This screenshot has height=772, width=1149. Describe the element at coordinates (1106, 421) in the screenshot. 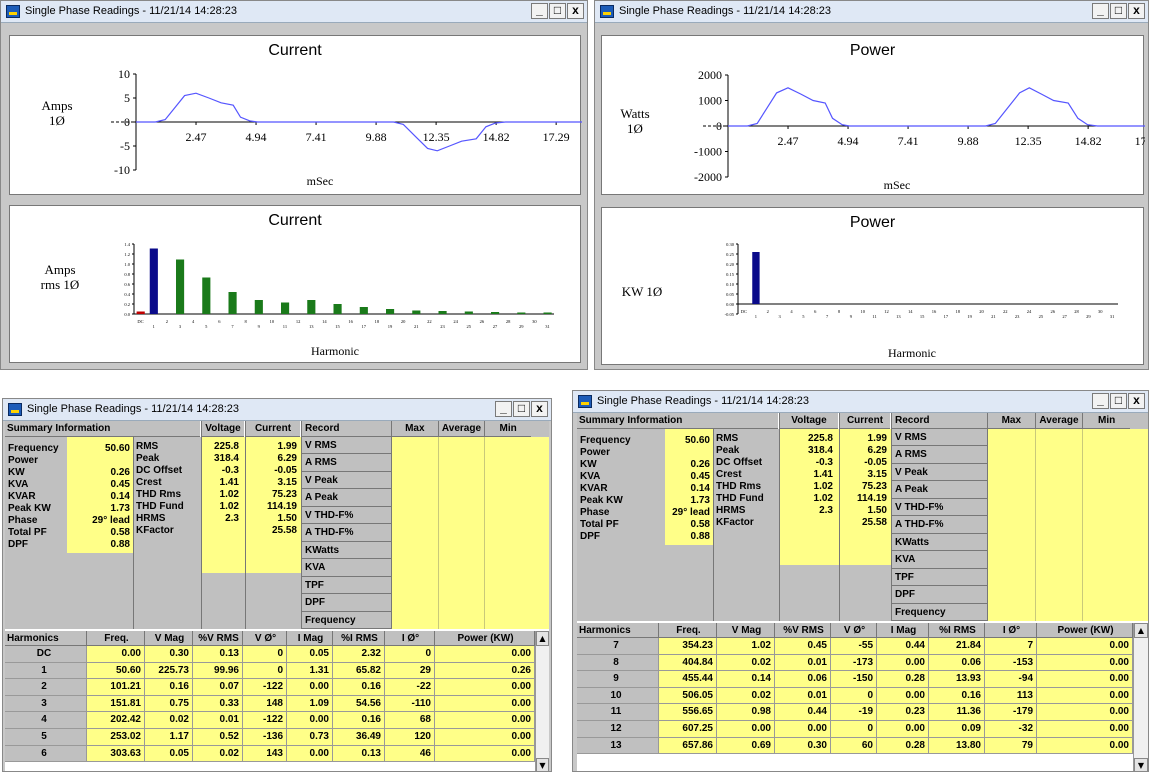

I see `record-stat-header: Min` at that location.